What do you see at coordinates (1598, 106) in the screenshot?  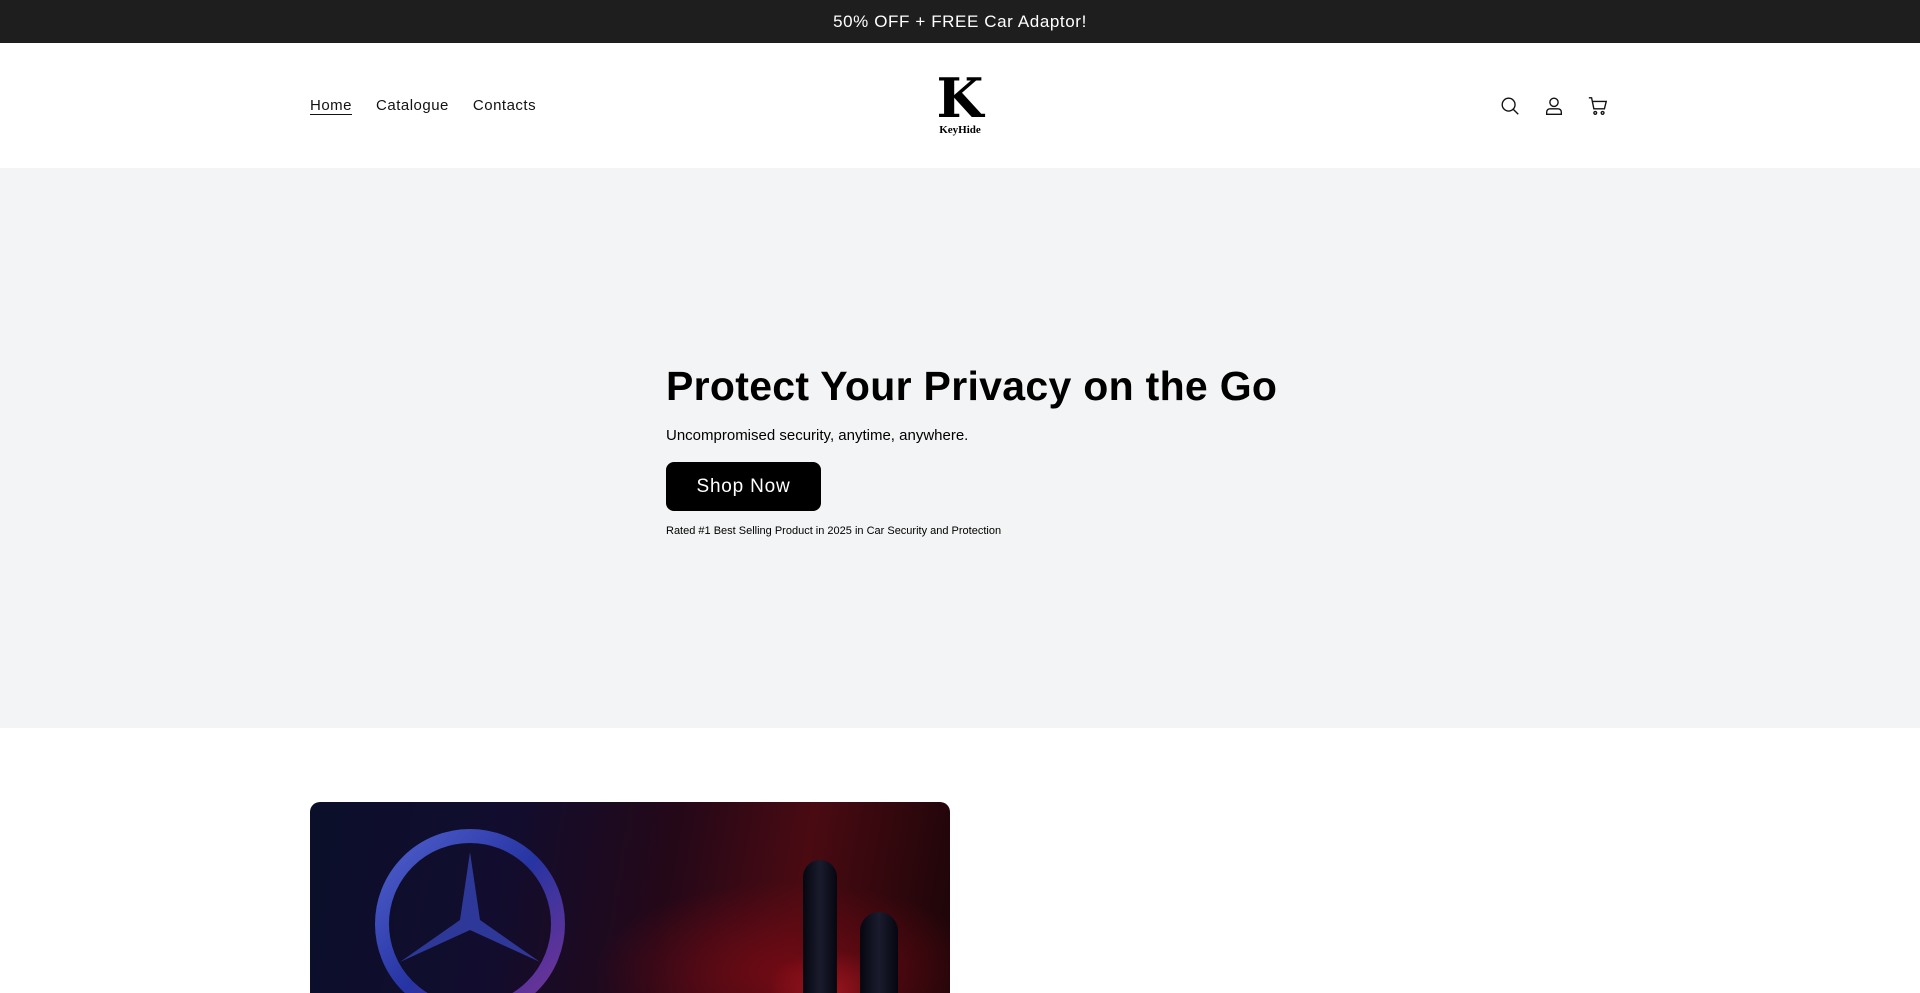 I see `cart-icon` at bounding box center [1598, 106].